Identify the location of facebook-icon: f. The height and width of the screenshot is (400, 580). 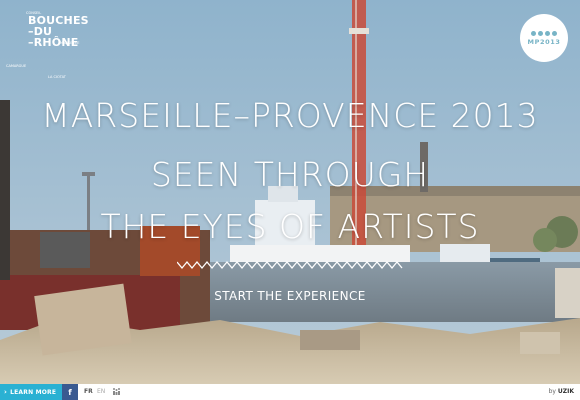
(70, 392).